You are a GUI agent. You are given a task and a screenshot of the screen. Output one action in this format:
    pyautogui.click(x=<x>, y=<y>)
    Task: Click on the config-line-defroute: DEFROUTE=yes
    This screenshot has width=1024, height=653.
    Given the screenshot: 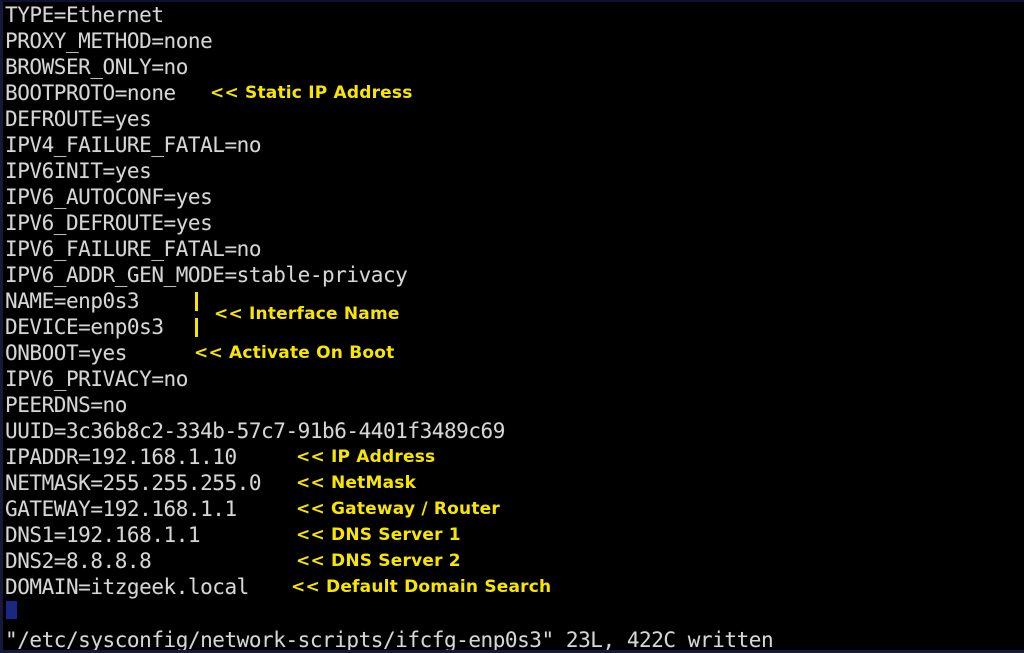 What is the action you would take?
    pyautogui.click(x=78, y=119)
    